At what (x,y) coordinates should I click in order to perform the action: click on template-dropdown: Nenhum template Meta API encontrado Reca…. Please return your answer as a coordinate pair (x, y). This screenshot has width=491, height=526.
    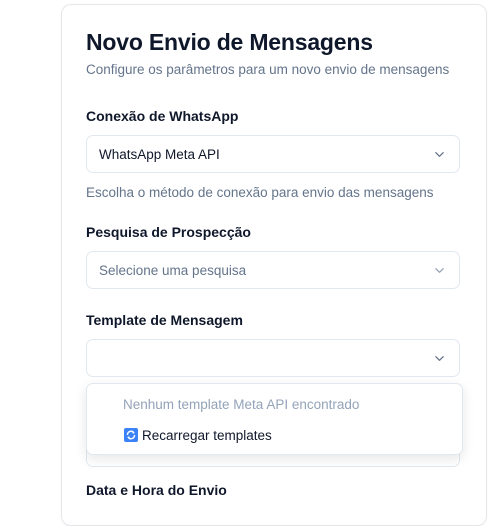
    Looking at the image, I should click on (274, 419).